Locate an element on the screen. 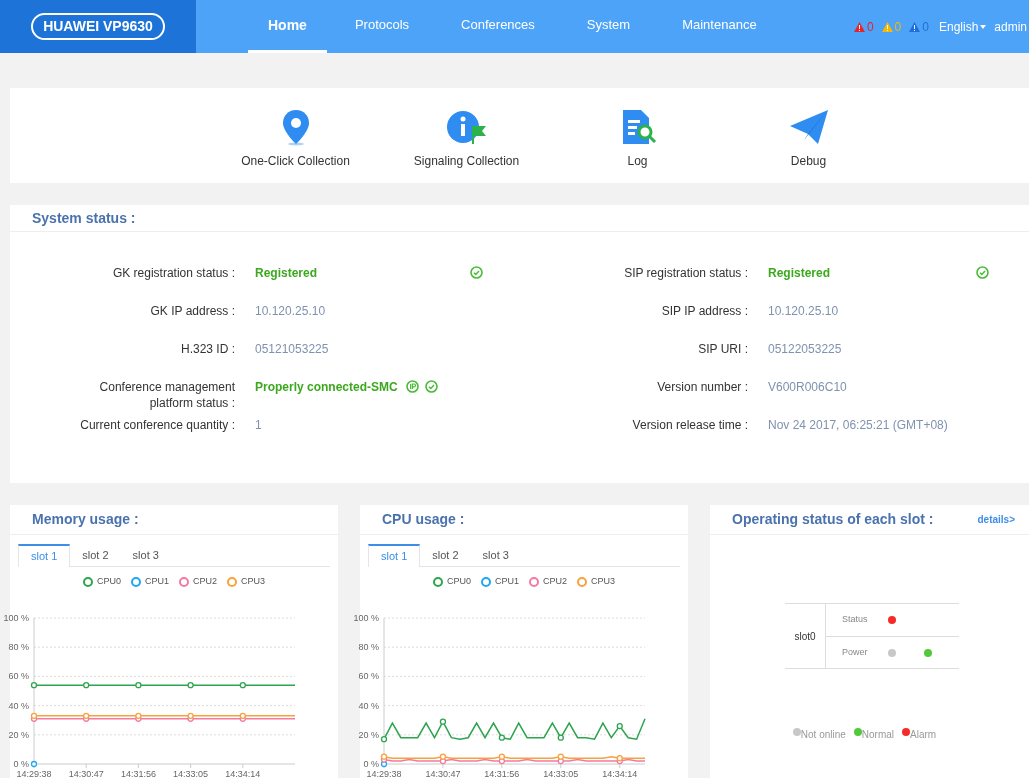  panel-title: Memory usage : is located at coordinates (85, 519).